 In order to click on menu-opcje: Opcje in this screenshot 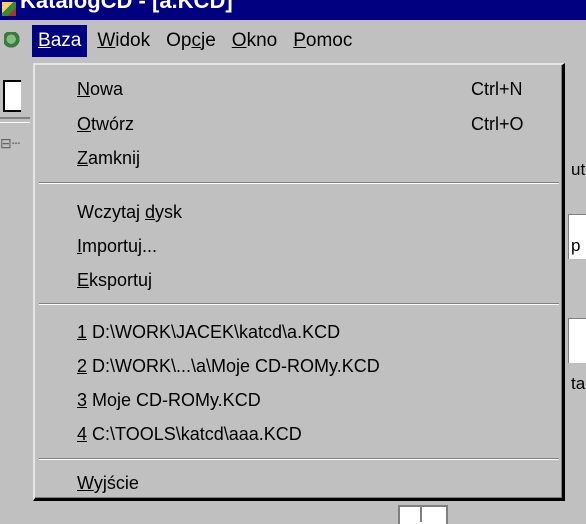, I will do `click(191, 41)`.